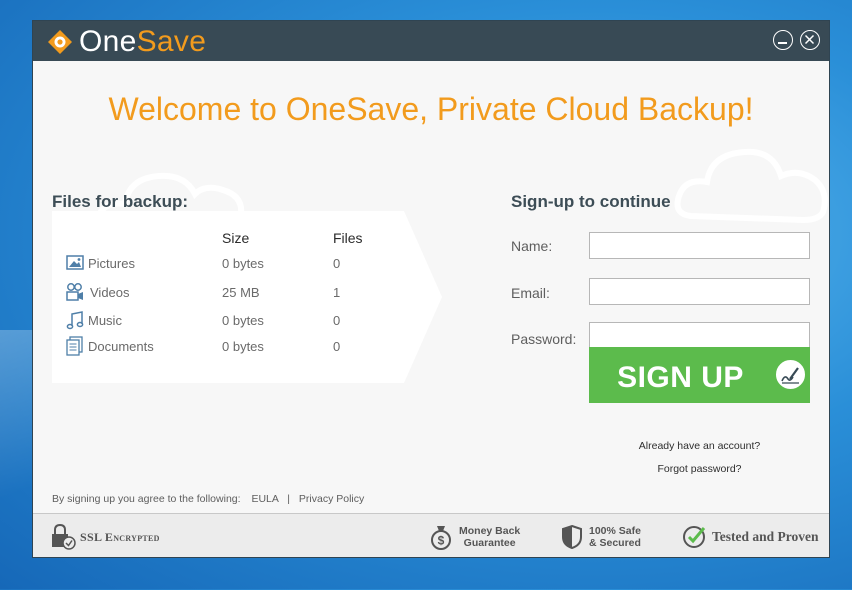 This screenshot has width=852, height=590. Describe the element at coordinates (64, 536) in the screenshot. I see `padlock-check-icon` at that location.